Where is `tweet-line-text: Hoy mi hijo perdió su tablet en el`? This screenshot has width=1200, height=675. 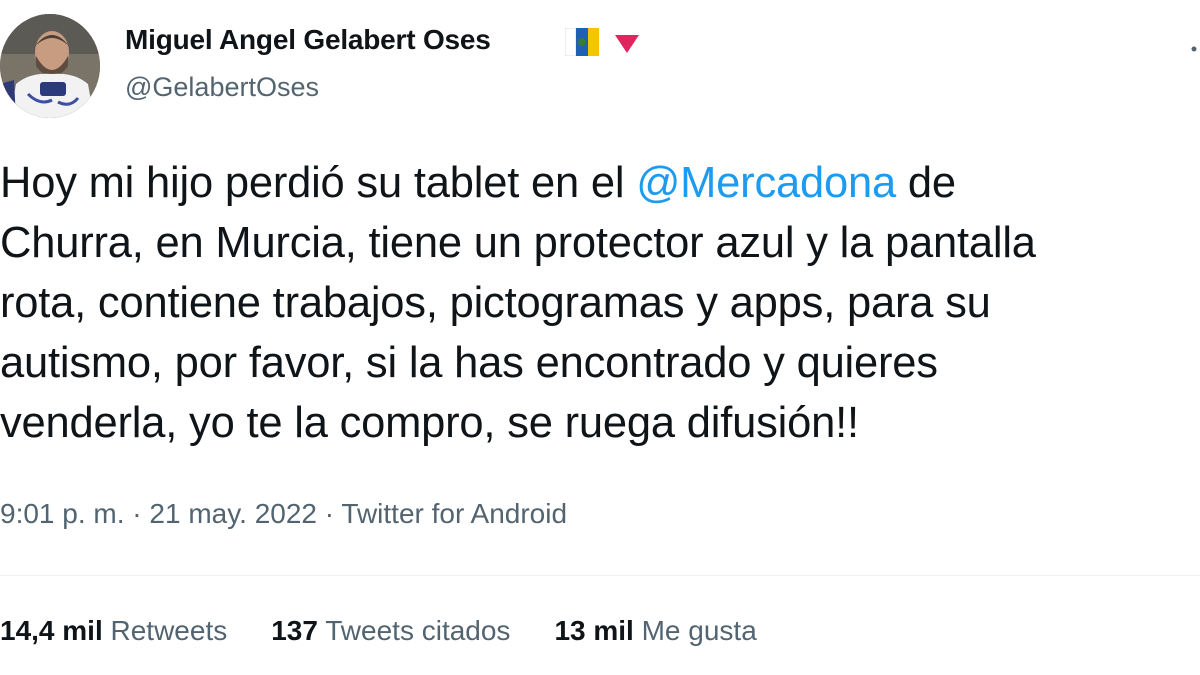
tweet-line-text: Hoy mi hijo perdió su tablet en el is located at coordinates (318, 183).